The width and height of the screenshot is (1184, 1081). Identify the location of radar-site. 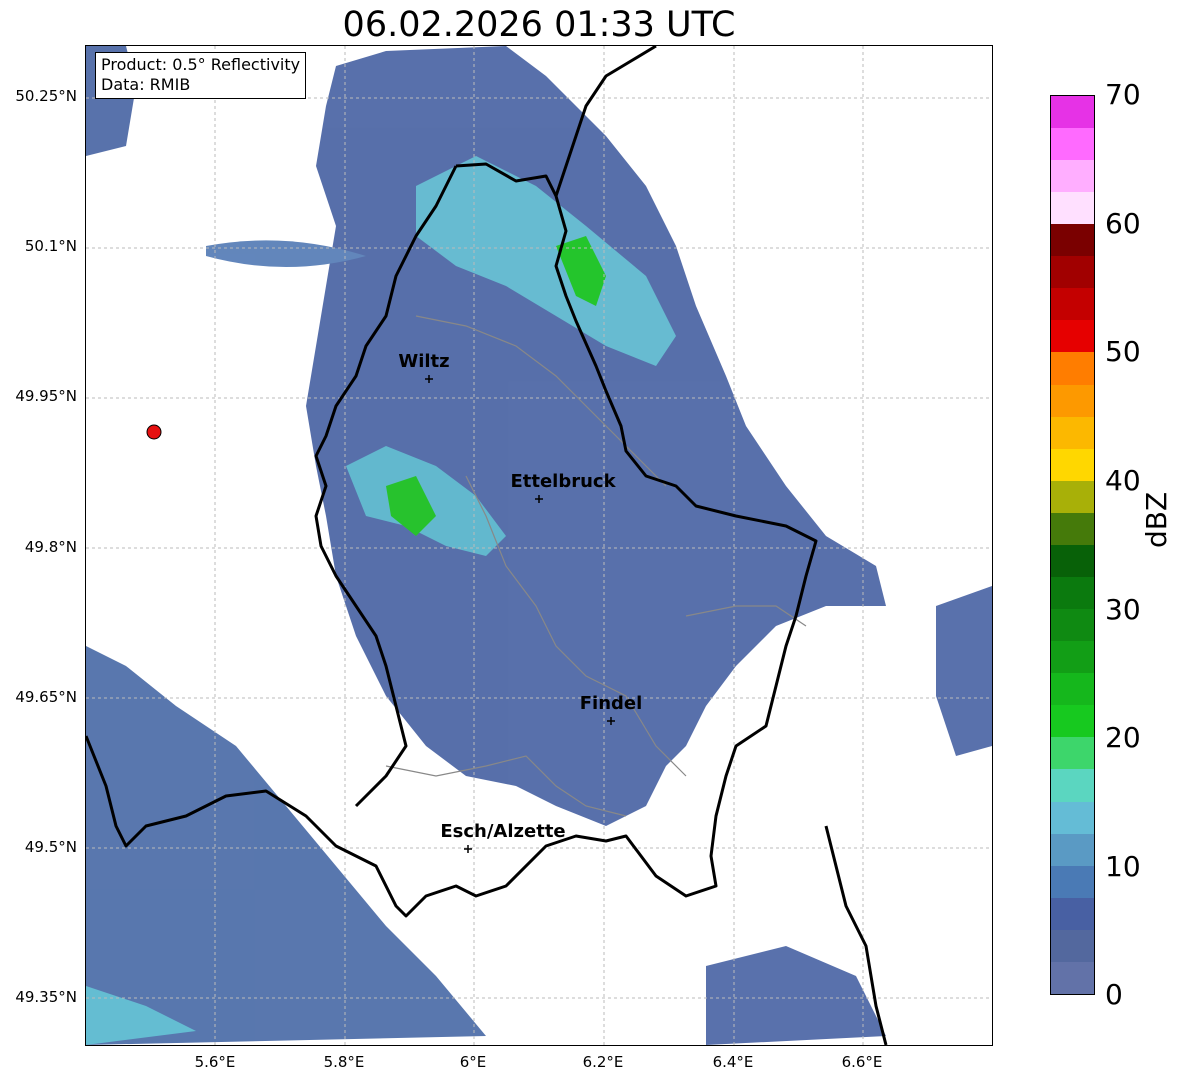
(154, 432).